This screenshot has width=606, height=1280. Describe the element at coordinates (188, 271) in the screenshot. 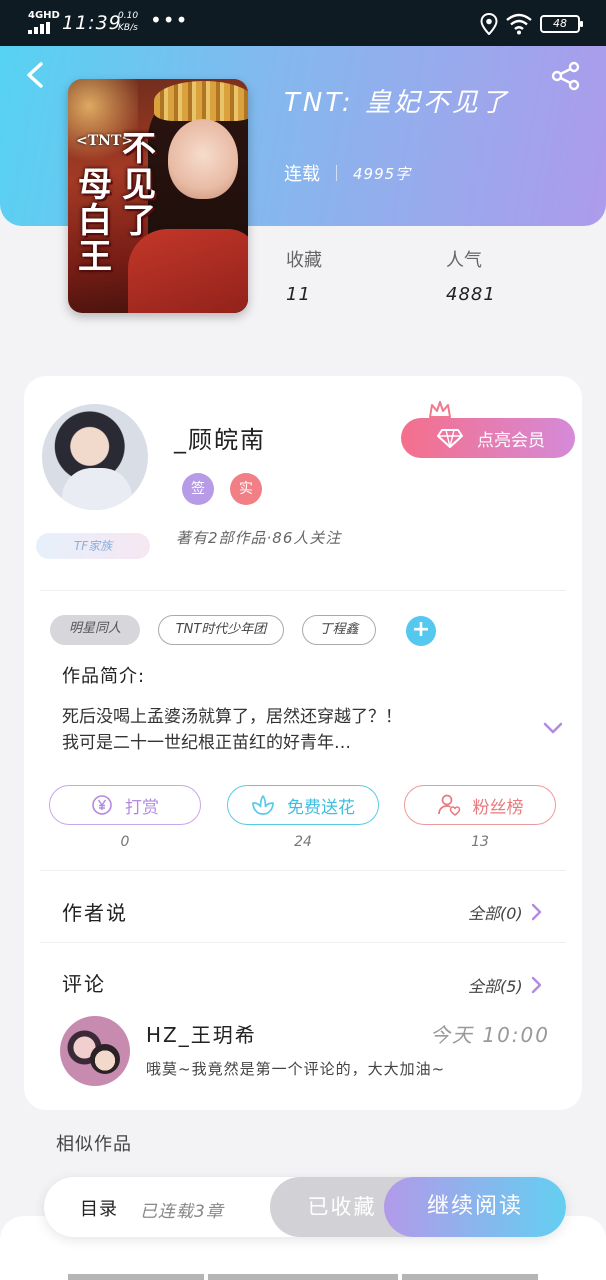

I see `cover-figure-robe` at that location.